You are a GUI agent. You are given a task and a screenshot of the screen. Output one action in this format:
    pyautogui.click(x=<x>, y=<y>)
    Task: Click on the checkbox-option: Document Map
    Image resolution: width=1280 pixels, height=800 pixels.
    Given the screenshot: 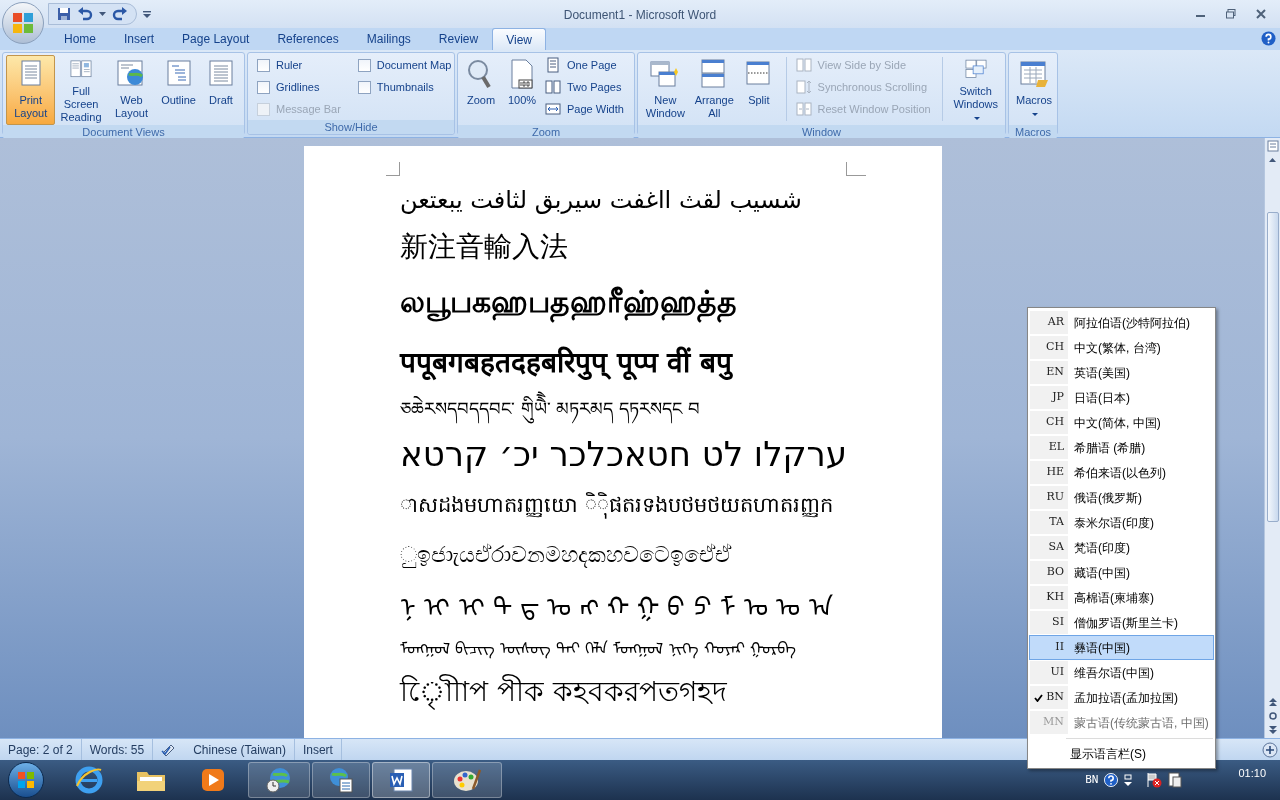 What is the action you would take?
    pyautogui.click(x=404, y=65)
    